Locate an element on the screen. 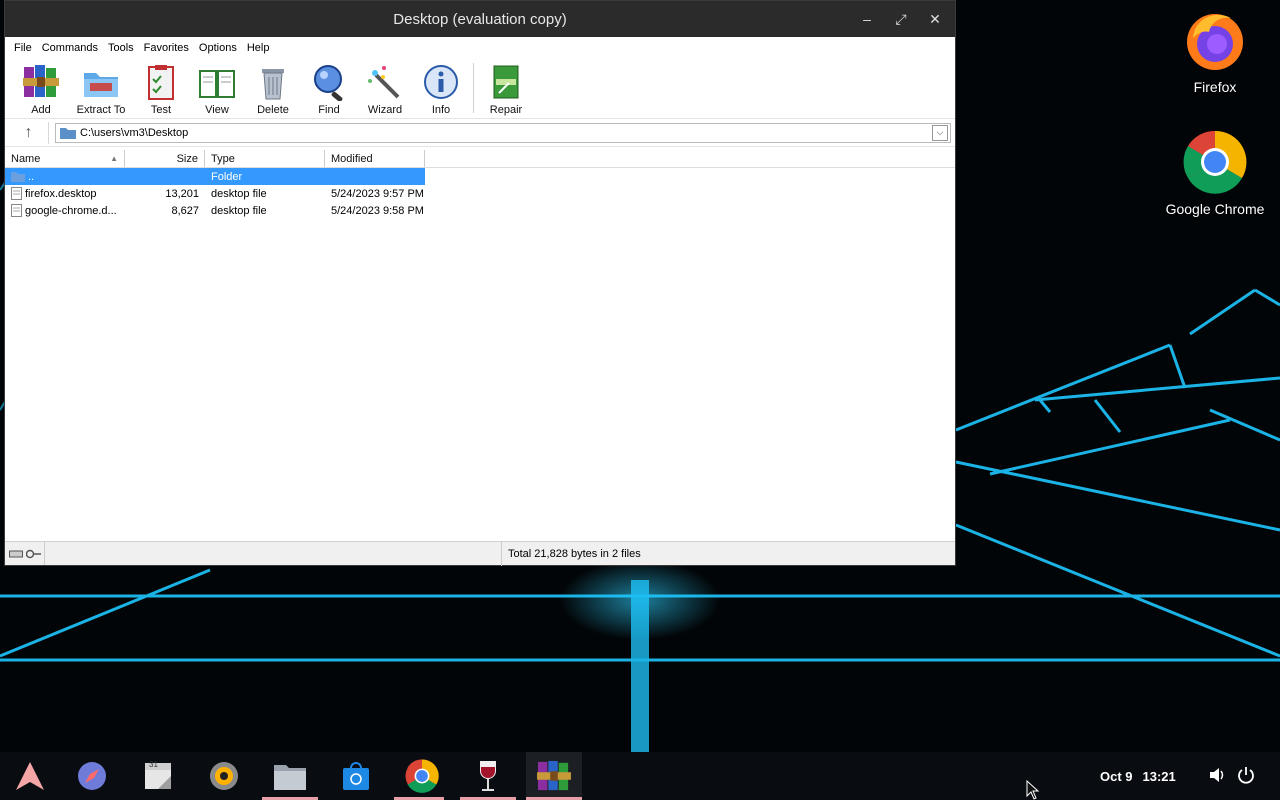 This screenshot has height=800, width=1280. up-one-level-button: ↑ is located at coordinates (29, 132).